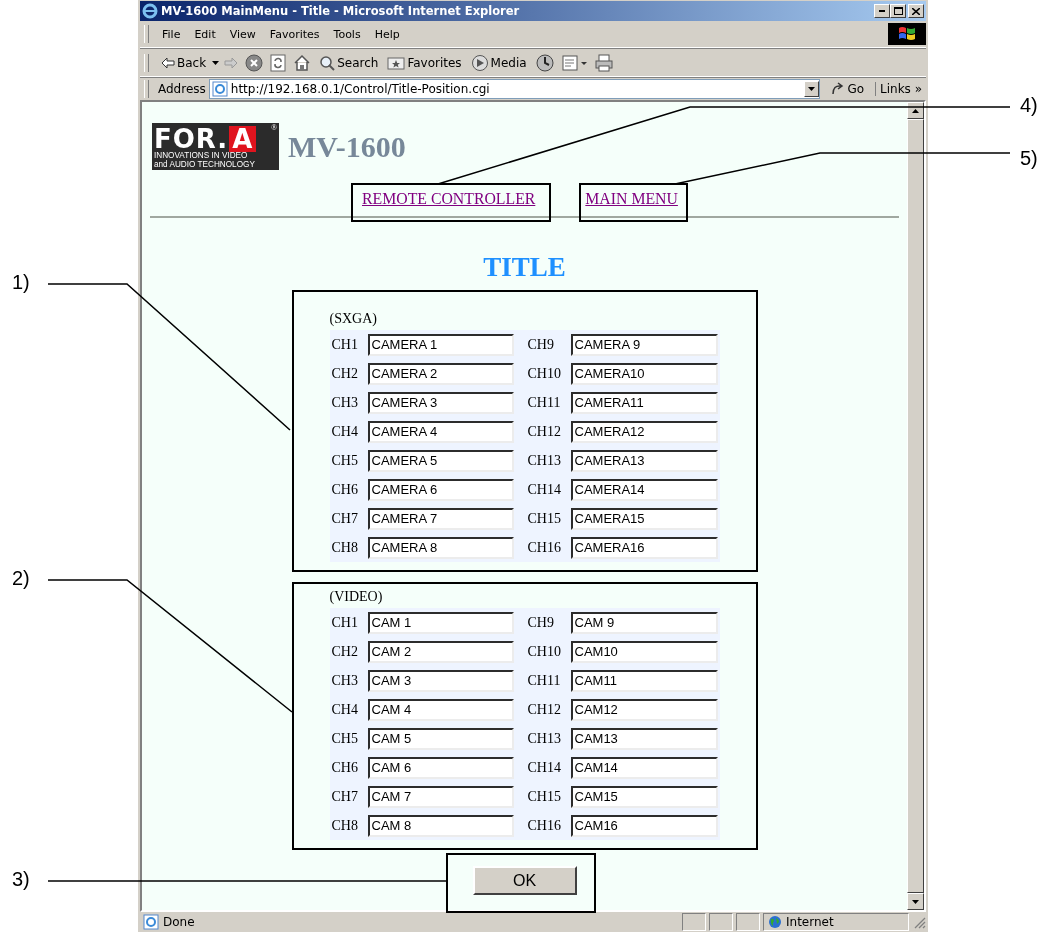 The height and width of the screenshot is (932, 1052). What do you see at coordinates (915, 901) in the screenshot?
I see `scroll-down-button` at bounding box center [915, 901].